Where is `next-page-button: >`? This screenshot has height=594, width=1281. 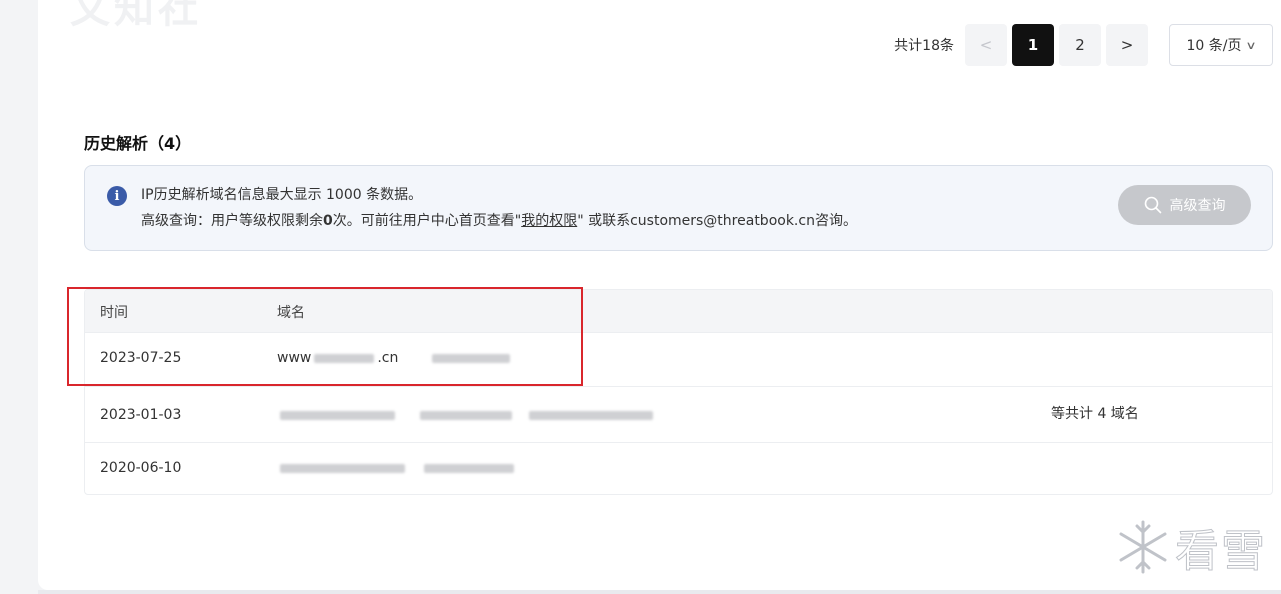
next-page-button: > is located at coordinates (1127, 45).